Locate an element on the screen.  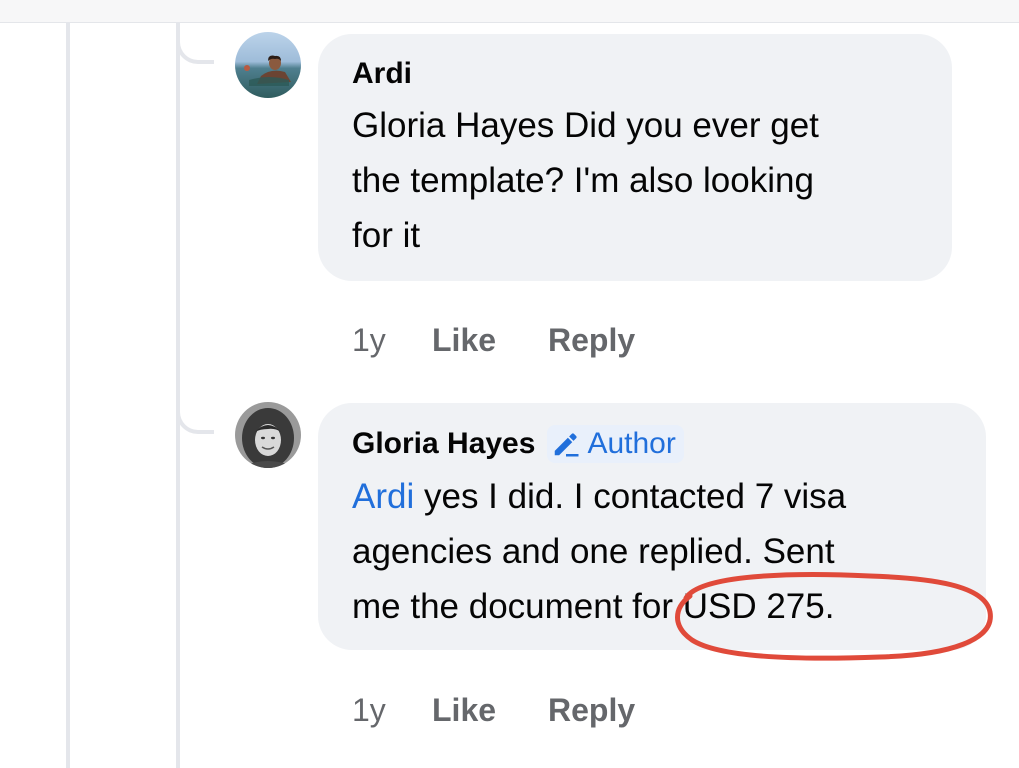
comment-text-line: the template? I'm also looking is located at coordinates (583, 180).